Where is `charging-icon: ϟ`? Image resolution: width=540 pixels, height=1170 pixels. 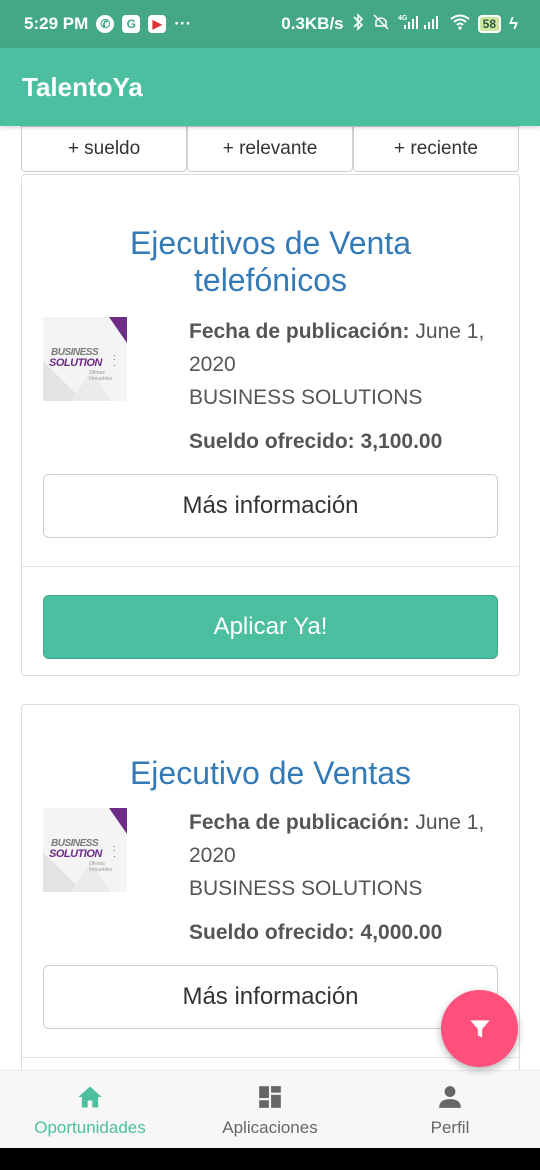
charging-icon: ϟ is located at coordinates (513, 23).